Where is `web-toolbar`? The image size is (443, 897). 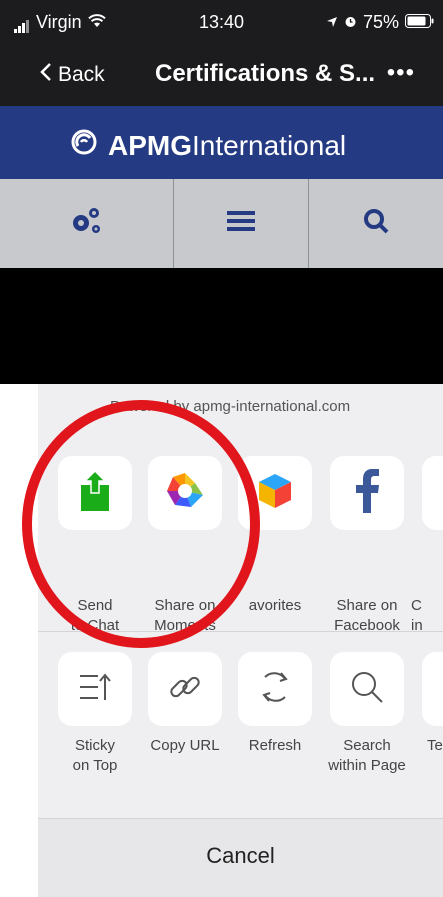
web-toolbar is located at coordinates (221, 224).